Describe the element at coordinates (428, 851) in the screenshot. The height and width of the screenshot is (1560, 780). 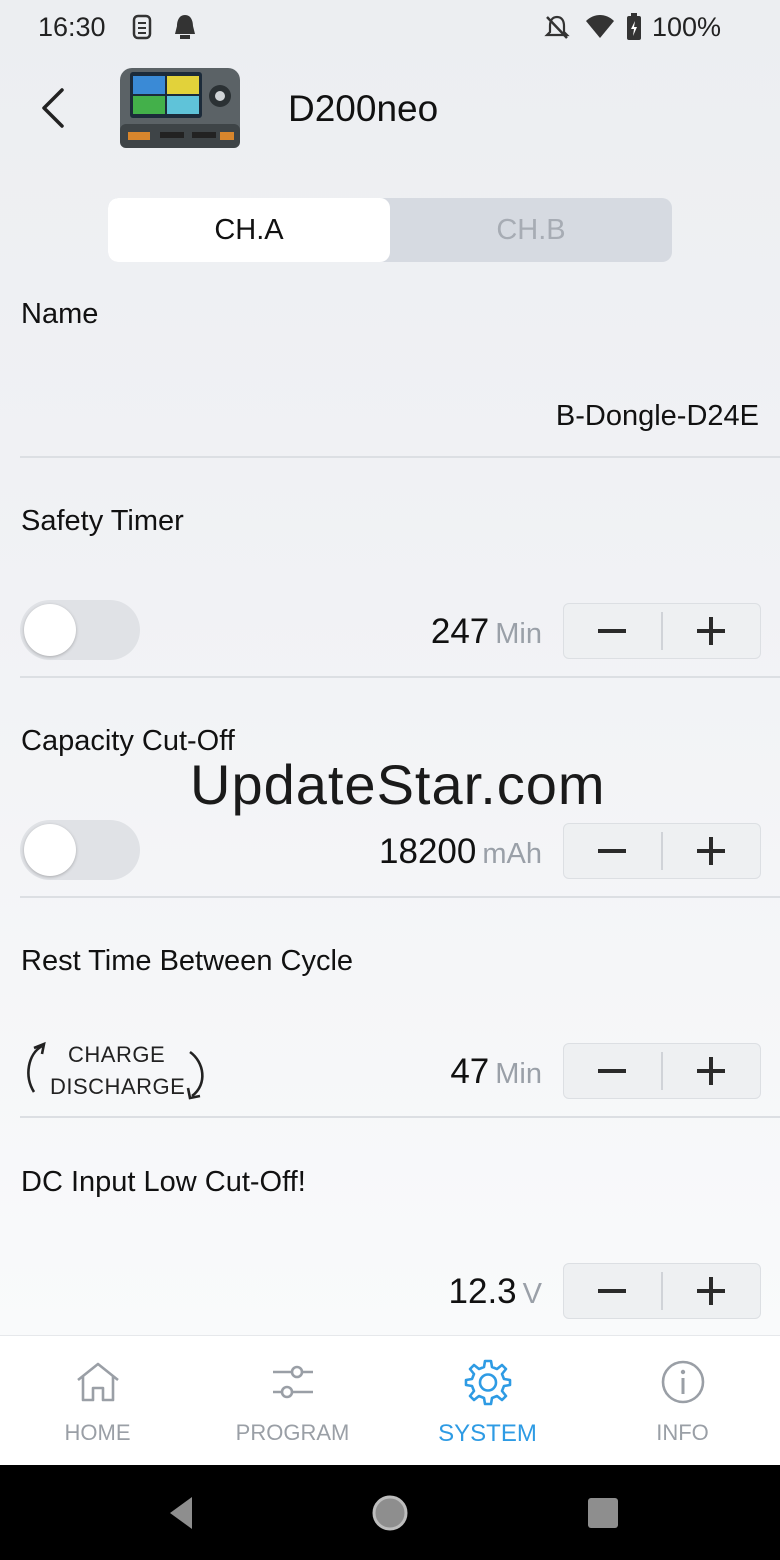
I see `capacity-cutoff-number: 18200` at that location.